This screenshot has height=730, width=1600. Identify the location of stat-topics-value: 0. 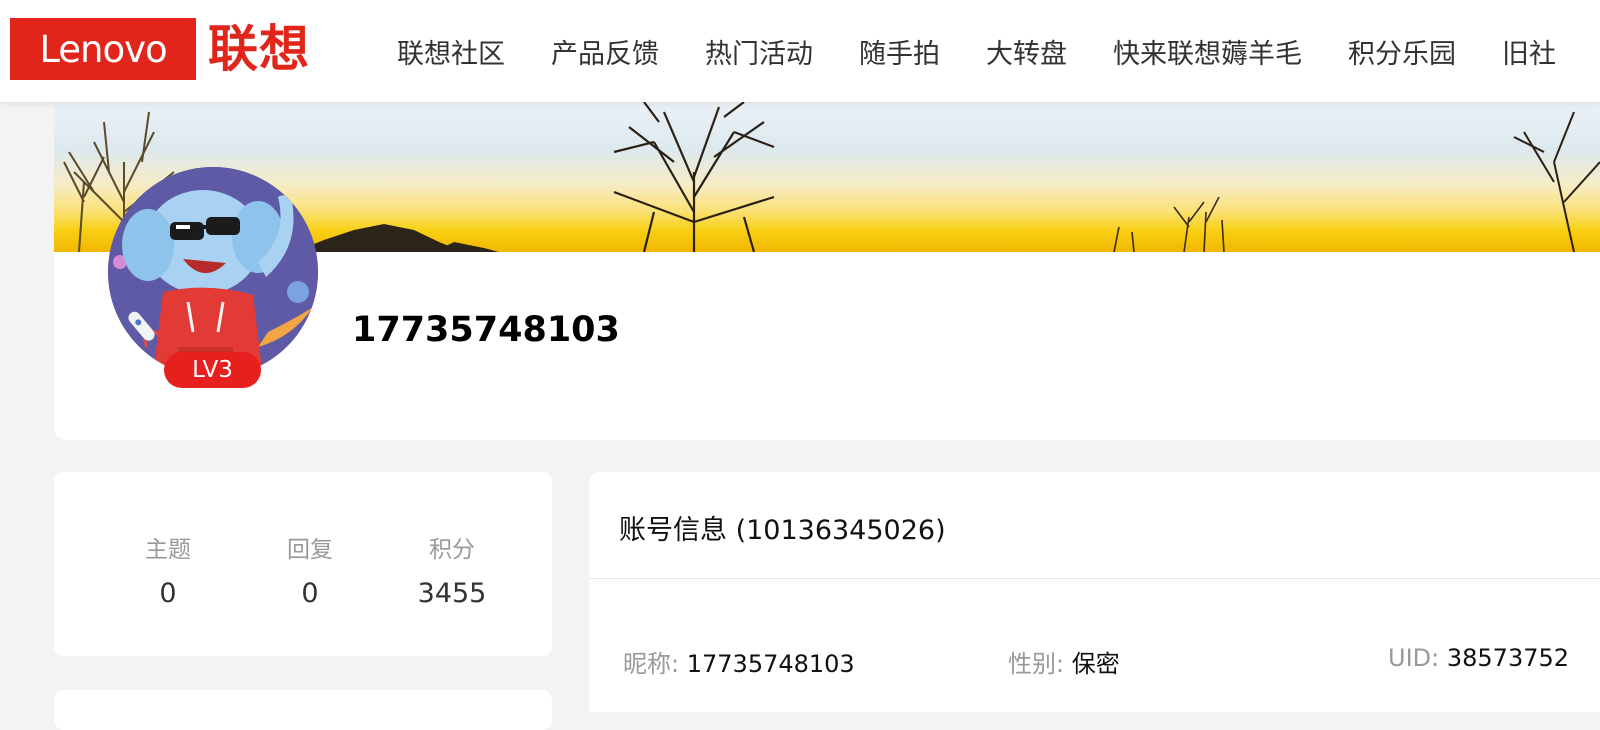
(168, 593).